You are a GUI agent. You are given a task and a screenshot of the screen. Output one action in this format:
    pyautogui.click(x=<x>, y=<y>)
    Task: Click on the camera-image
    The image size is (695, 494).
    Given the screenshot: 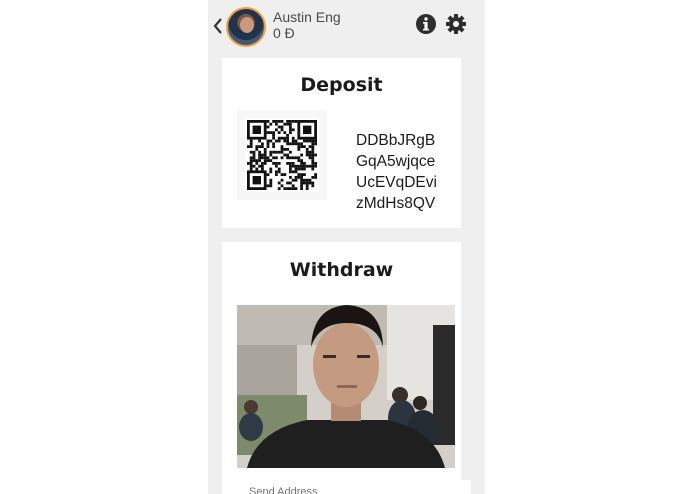 What is the action you would take?
    pyautogui.click(x=346, y=386)
    